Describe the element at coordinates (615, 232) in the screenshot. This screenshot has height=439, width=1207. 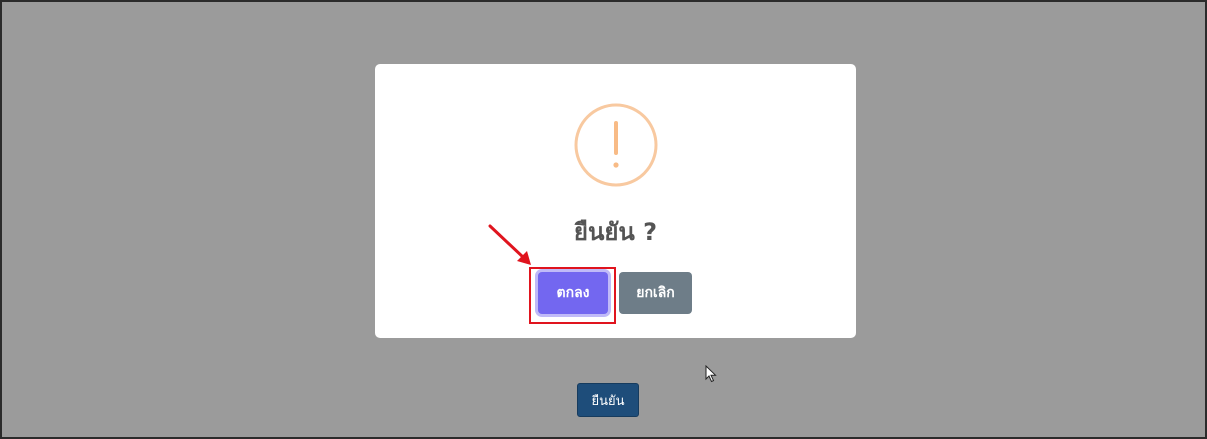
I see `dialog-title: ยืนยัน ?` at that location.